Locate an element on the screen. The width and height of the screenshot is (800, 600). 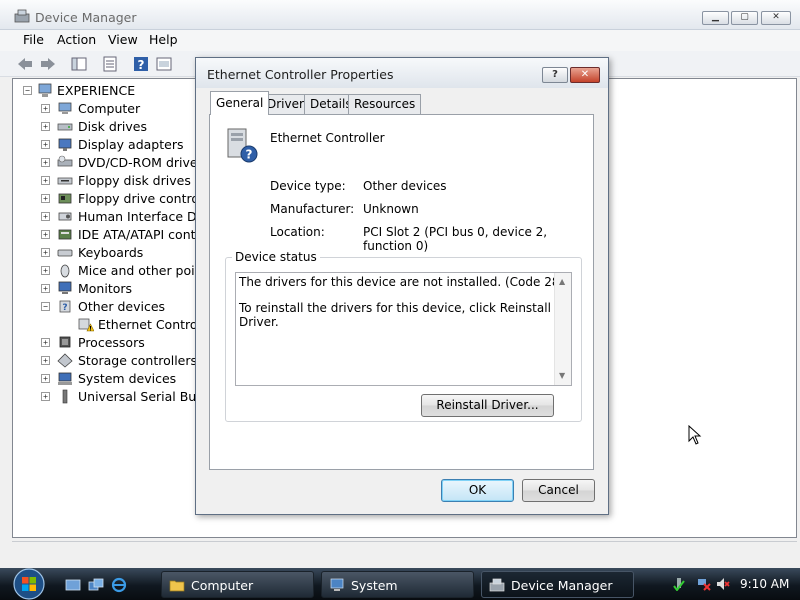
menu-action: Action is located at coordinates (76, 39).